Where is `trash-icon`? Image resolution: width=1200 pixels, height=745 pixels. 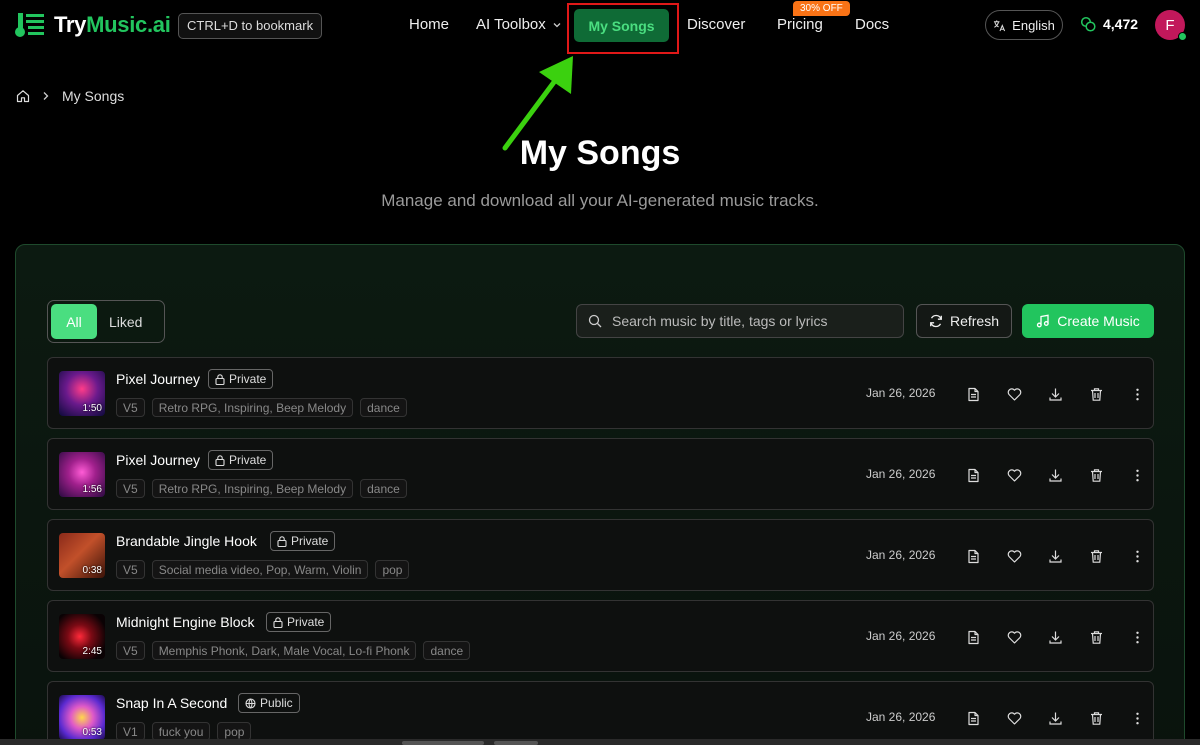 trash-icon is located at coordinates (1096, 718).